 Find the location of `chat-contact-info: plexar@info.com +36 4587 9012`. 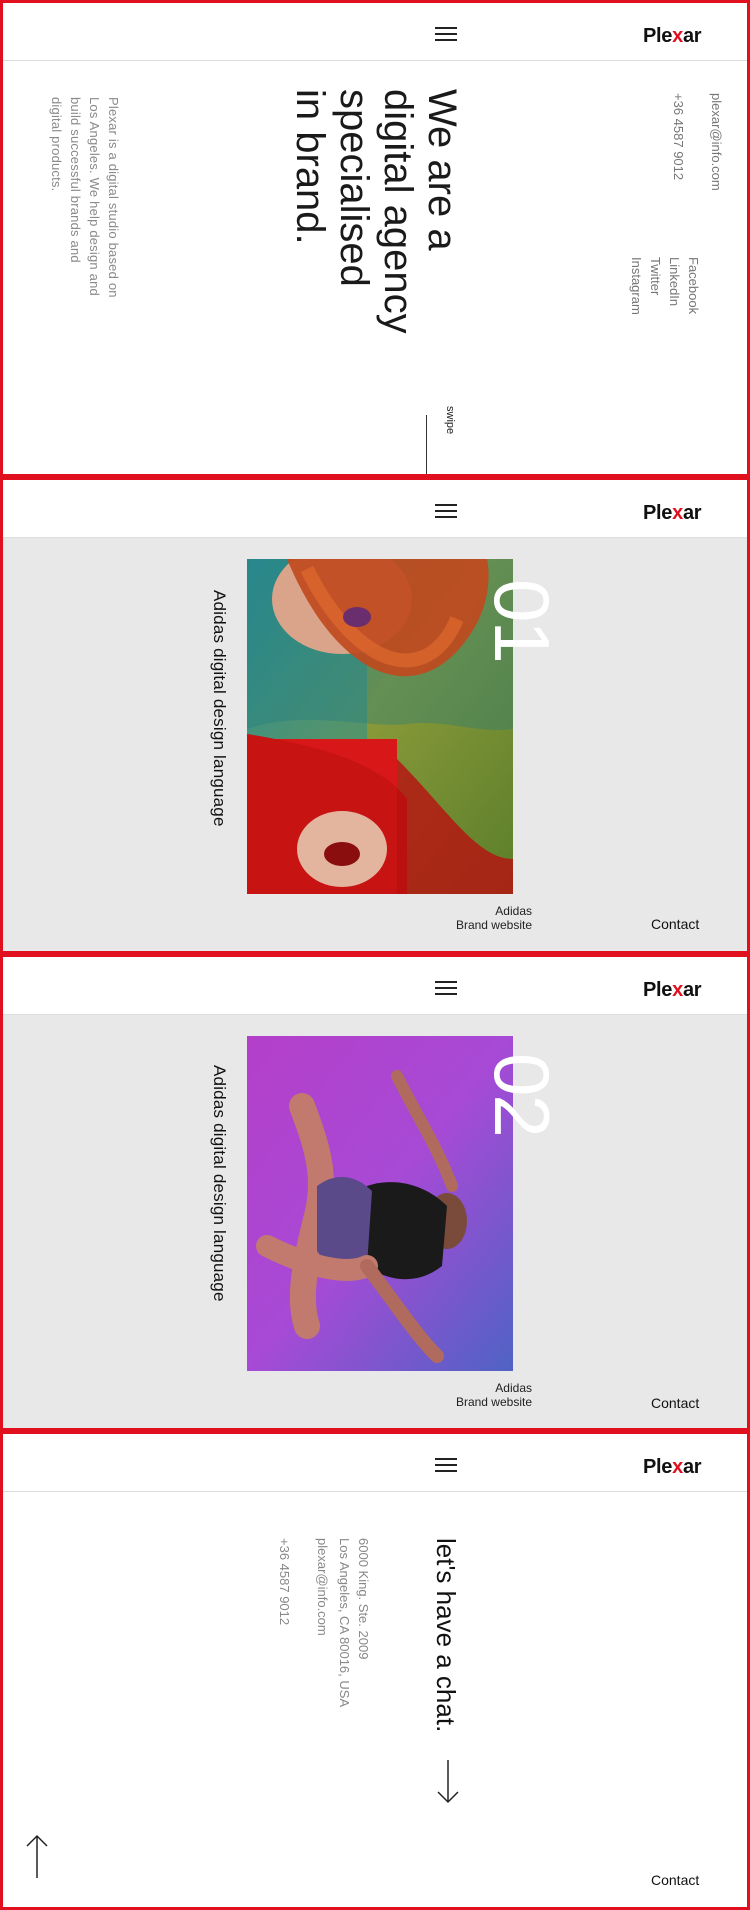

chat-contact-info: plexar@info.com +36 4587 9012 is located at coordinates (313, 1587).